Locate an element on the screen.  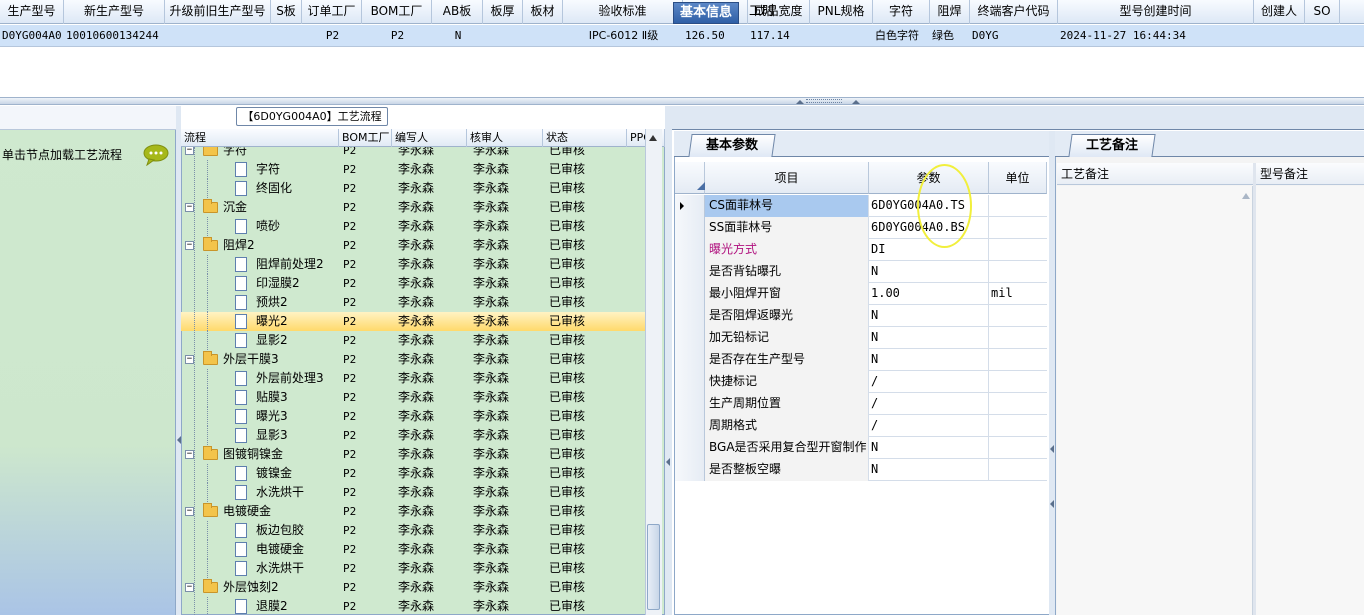
param-value: 1.00 is located at coordinates (929, 294).